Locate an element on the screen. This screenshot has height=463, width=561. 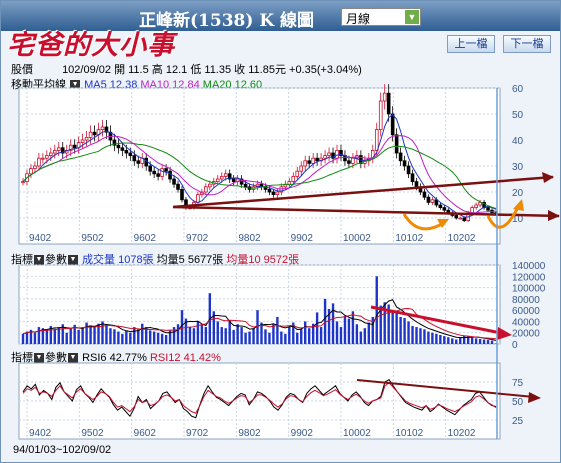
rsi-y-tick-label: 50 is located at coordinates (518, 402).